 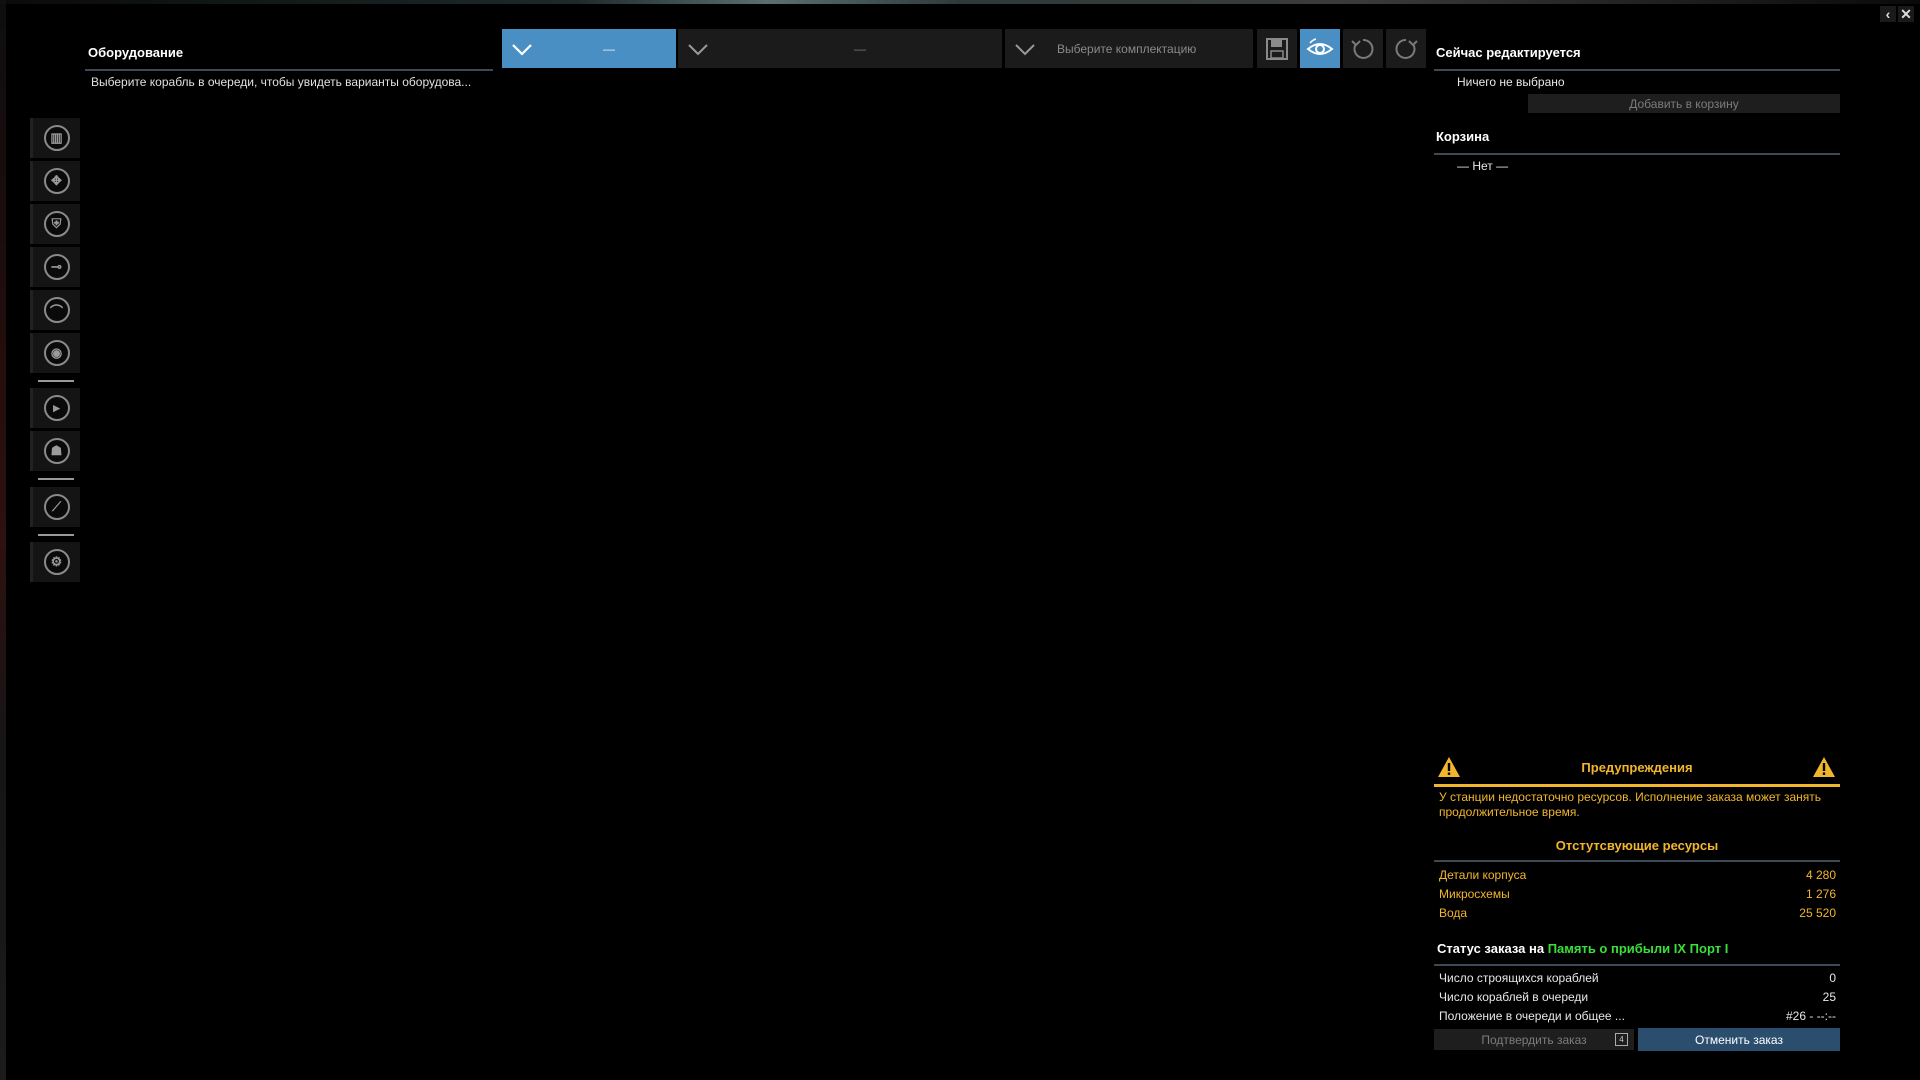 I want to click on ship-class-value: —, so click(x=609, y=48).